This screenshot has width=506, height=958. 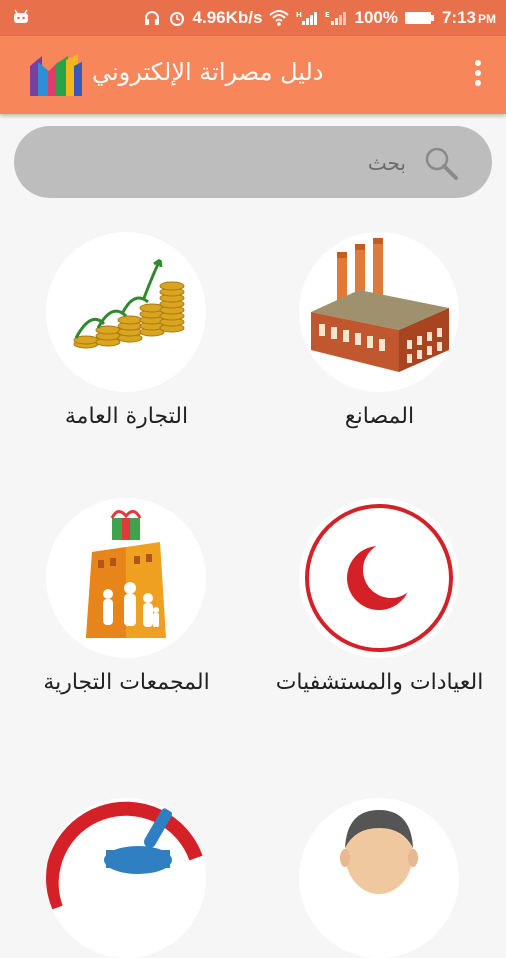 I want to click on category-shopping-malls: المجمعات التجارية, so click(x=126, y=623).